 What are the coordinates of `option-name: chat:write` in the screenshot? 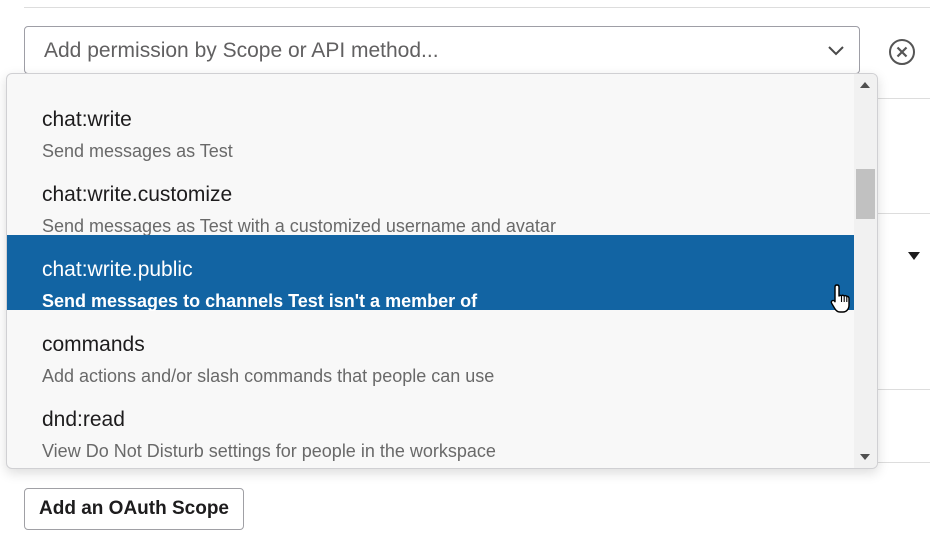 It's located at (87, 119).